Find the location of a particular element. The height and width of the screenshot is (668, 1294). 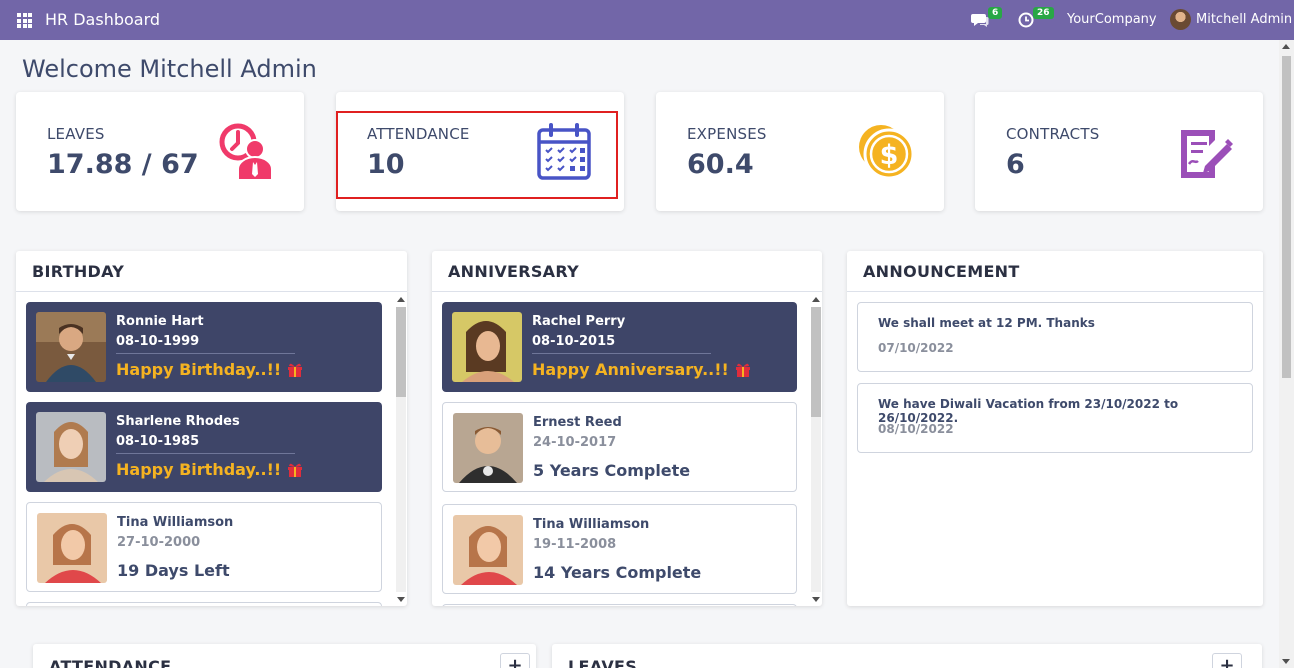

messages-icon is located at coordinates (980, 20).